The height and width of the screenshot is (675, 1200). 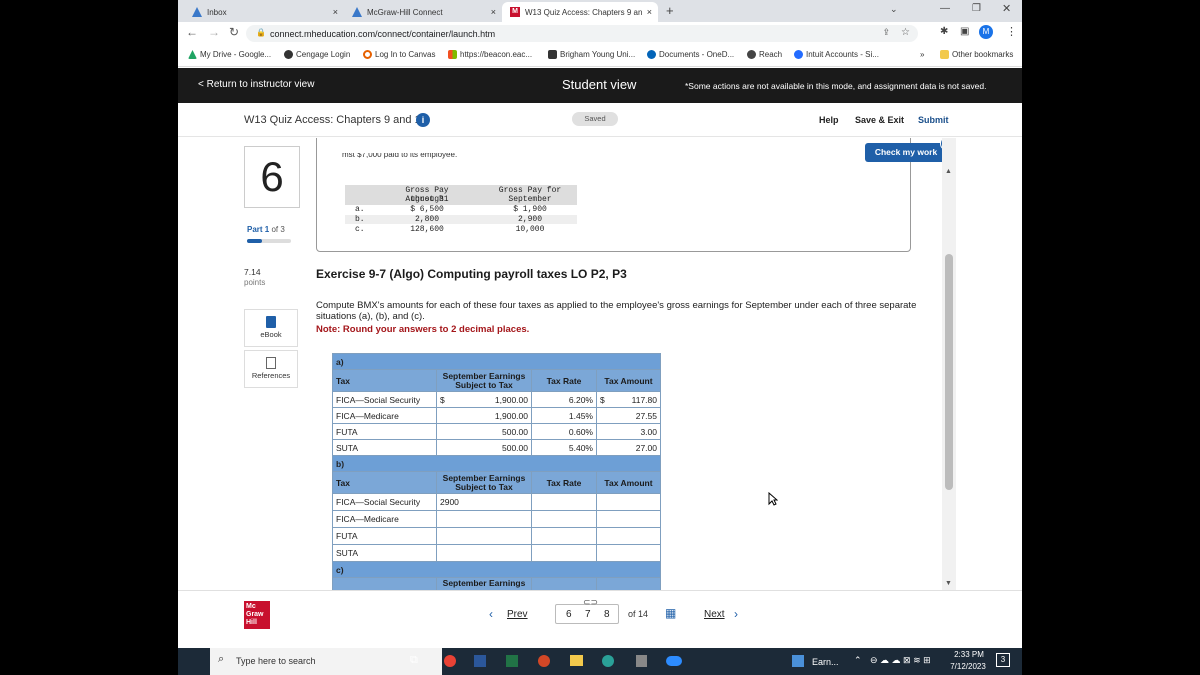 What do you see at coordinates (628, 431) in the screenshot?
I see `tax-amount-input: 3.00` at bounding box center [628, 431].